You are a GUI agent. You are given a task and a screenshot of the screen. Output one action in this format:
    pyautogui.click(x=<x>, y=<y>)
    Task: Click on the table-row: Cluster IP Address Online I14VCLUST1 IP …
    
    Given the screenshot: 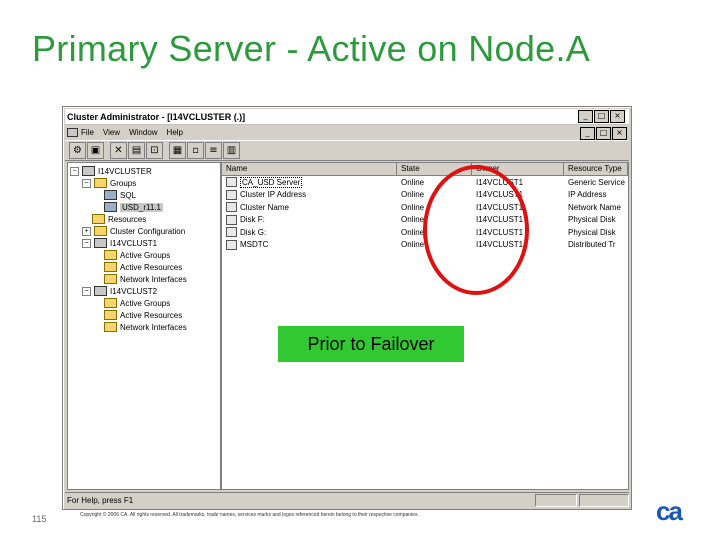 What is the action you would take?
    pyautogui.click(x=425, y=195)
    